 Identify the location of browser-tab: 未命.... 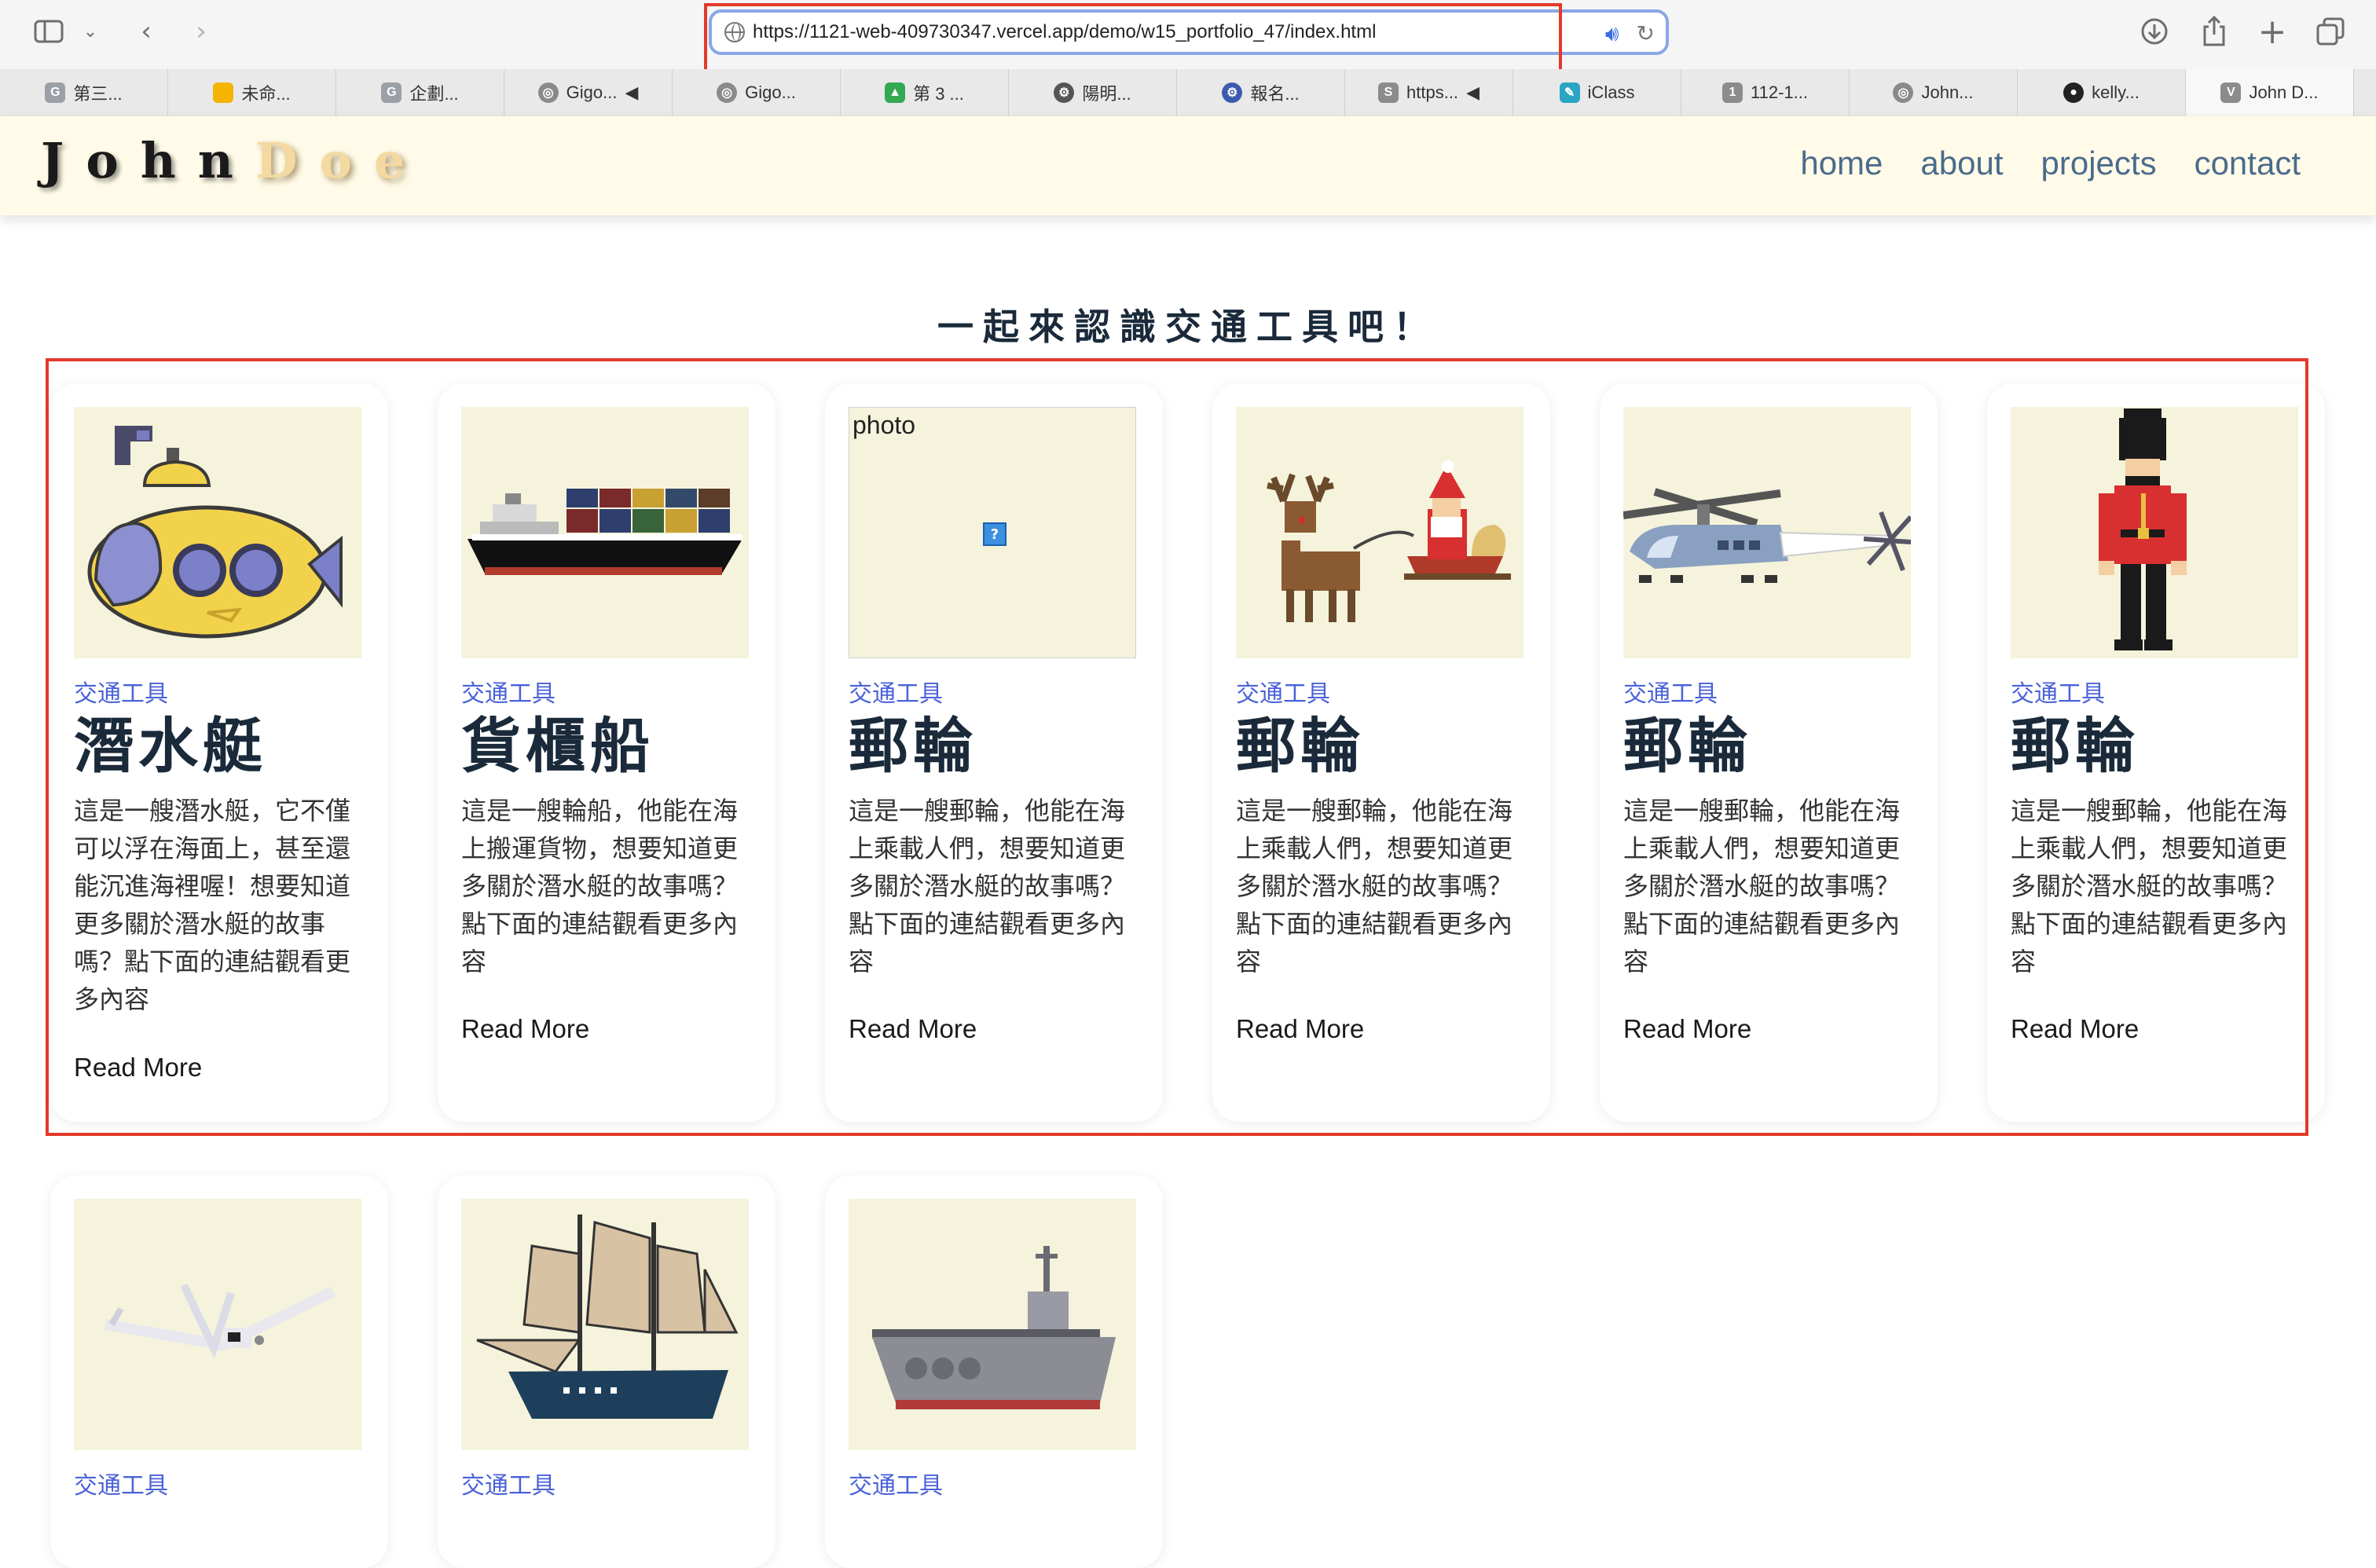
(252, 93).